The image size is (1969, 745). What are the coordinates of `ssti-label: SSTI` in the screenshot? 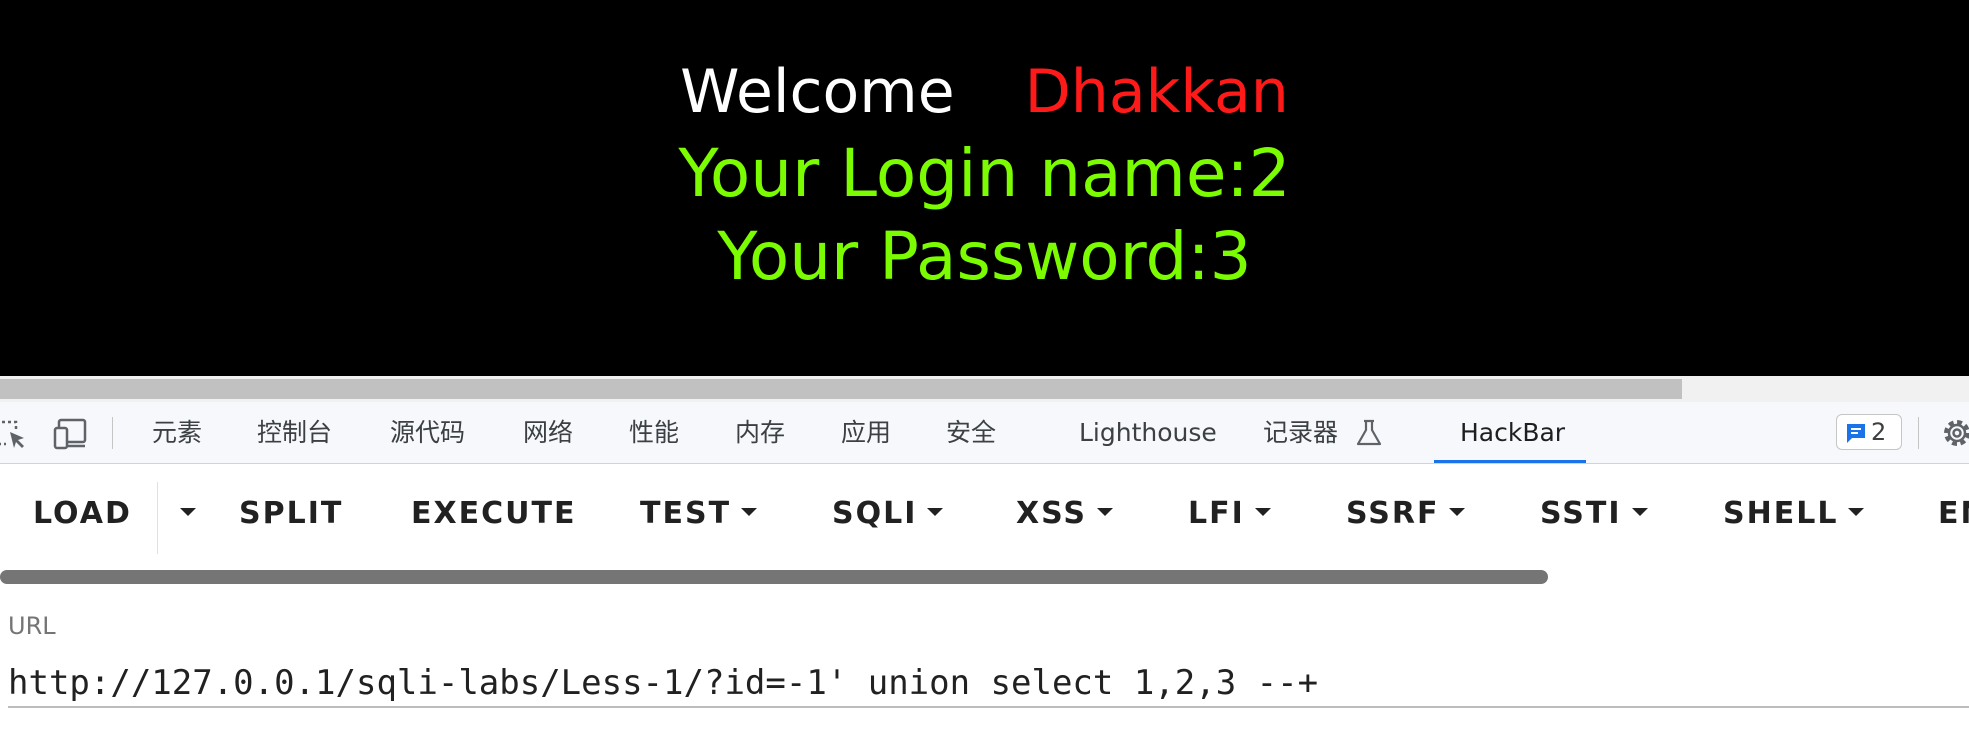 It's located at (1581, 513).